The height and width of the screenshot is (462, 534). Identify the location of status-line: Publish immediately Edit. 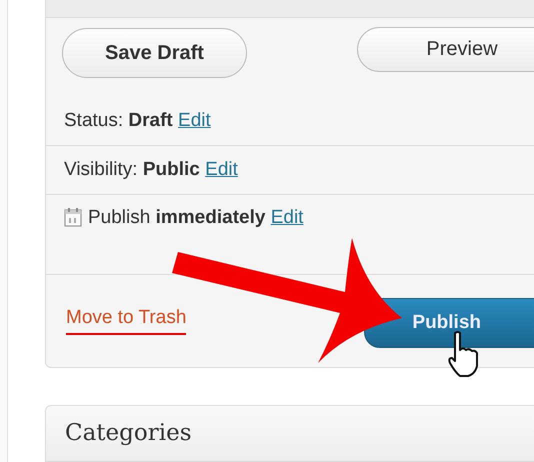
(196, 218).